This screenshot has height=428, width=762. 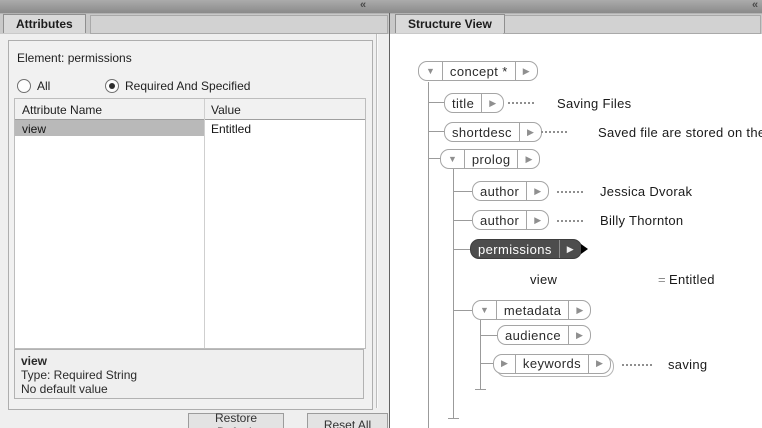 What do you see at coordinates (347, 420) in the screenshot?
I see `reset-all-button: Reset All` at bounding box center [347, 420].